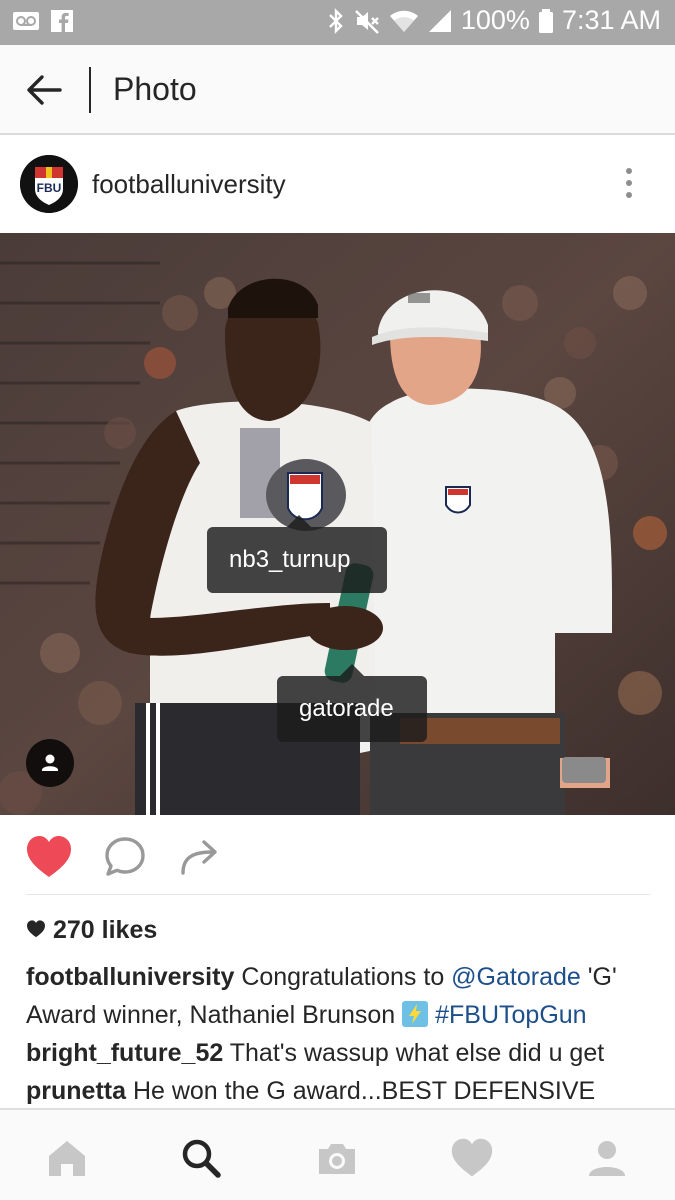 This screenshot has height=1200, width=675. I want to click on wifi-icon, so click(404, 21).